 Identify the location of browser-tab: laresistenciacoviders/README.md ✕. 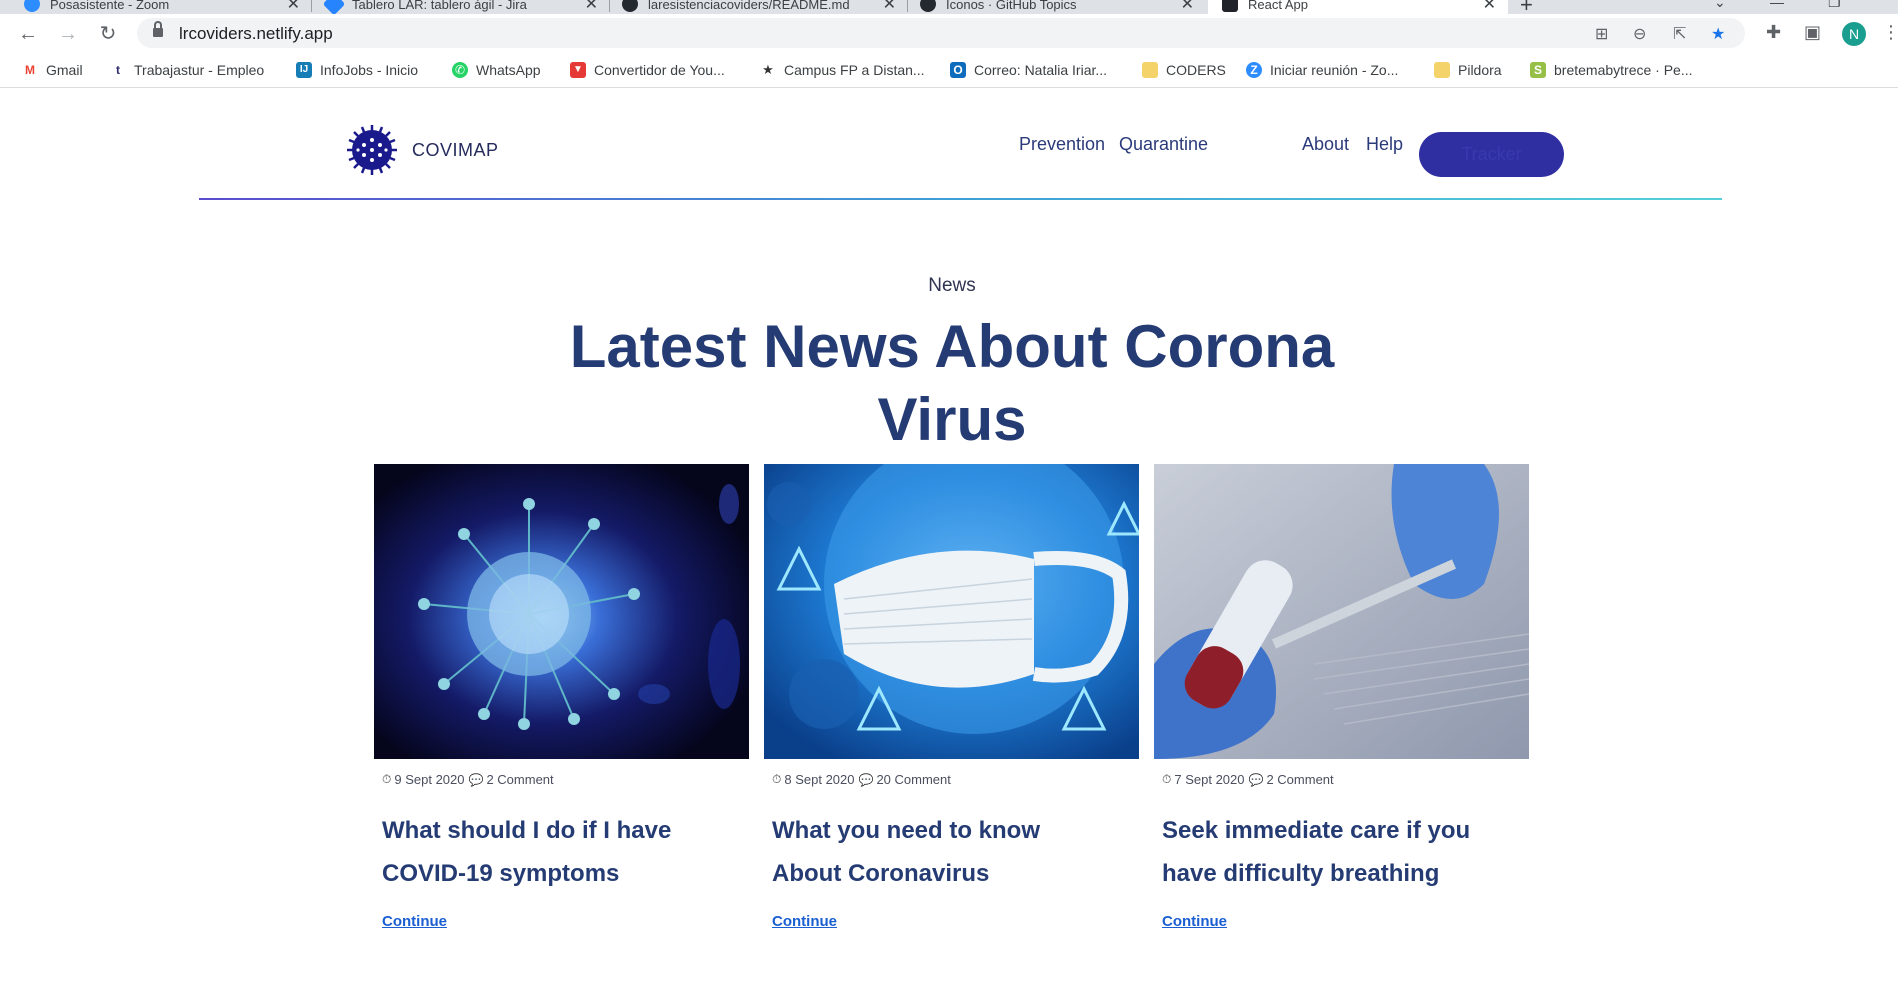
(759, 7).